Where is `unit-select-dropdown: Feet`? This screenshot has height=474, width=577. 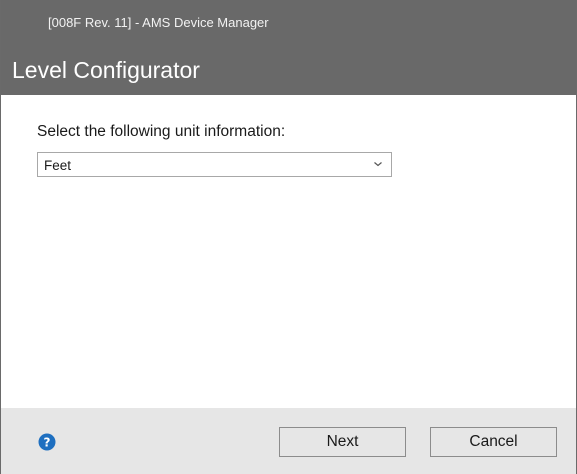
unit-select-dropdown: Feet is located at coordinates (214, 164).